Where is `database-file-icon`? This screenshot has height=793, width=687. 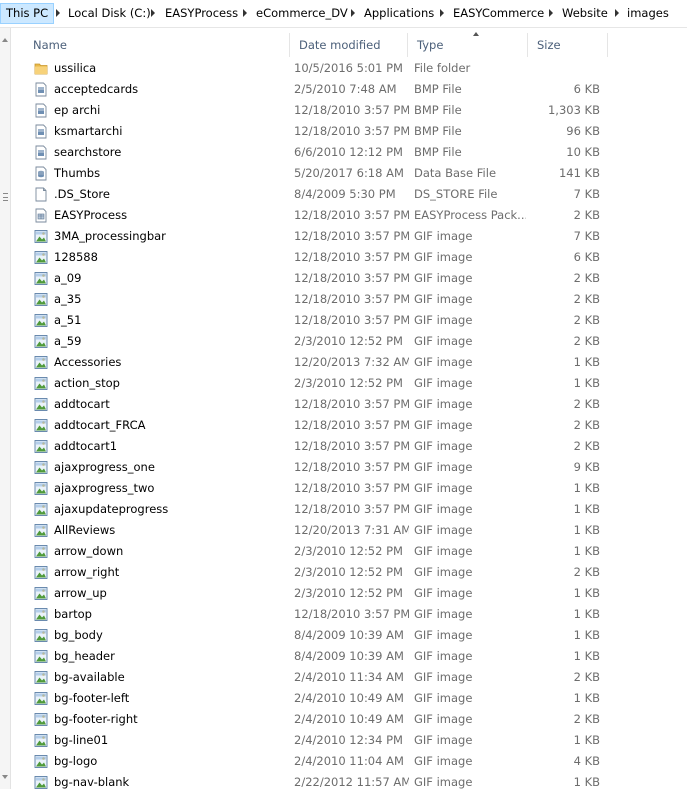 database-file-icon is located at coordinates (41, 173).